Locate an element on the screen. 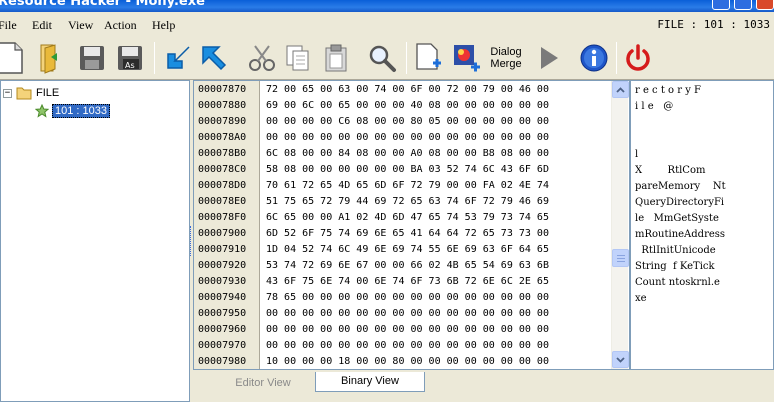 The image size is (774, 402). scroll-down-button is located at coordinates (620, 359).